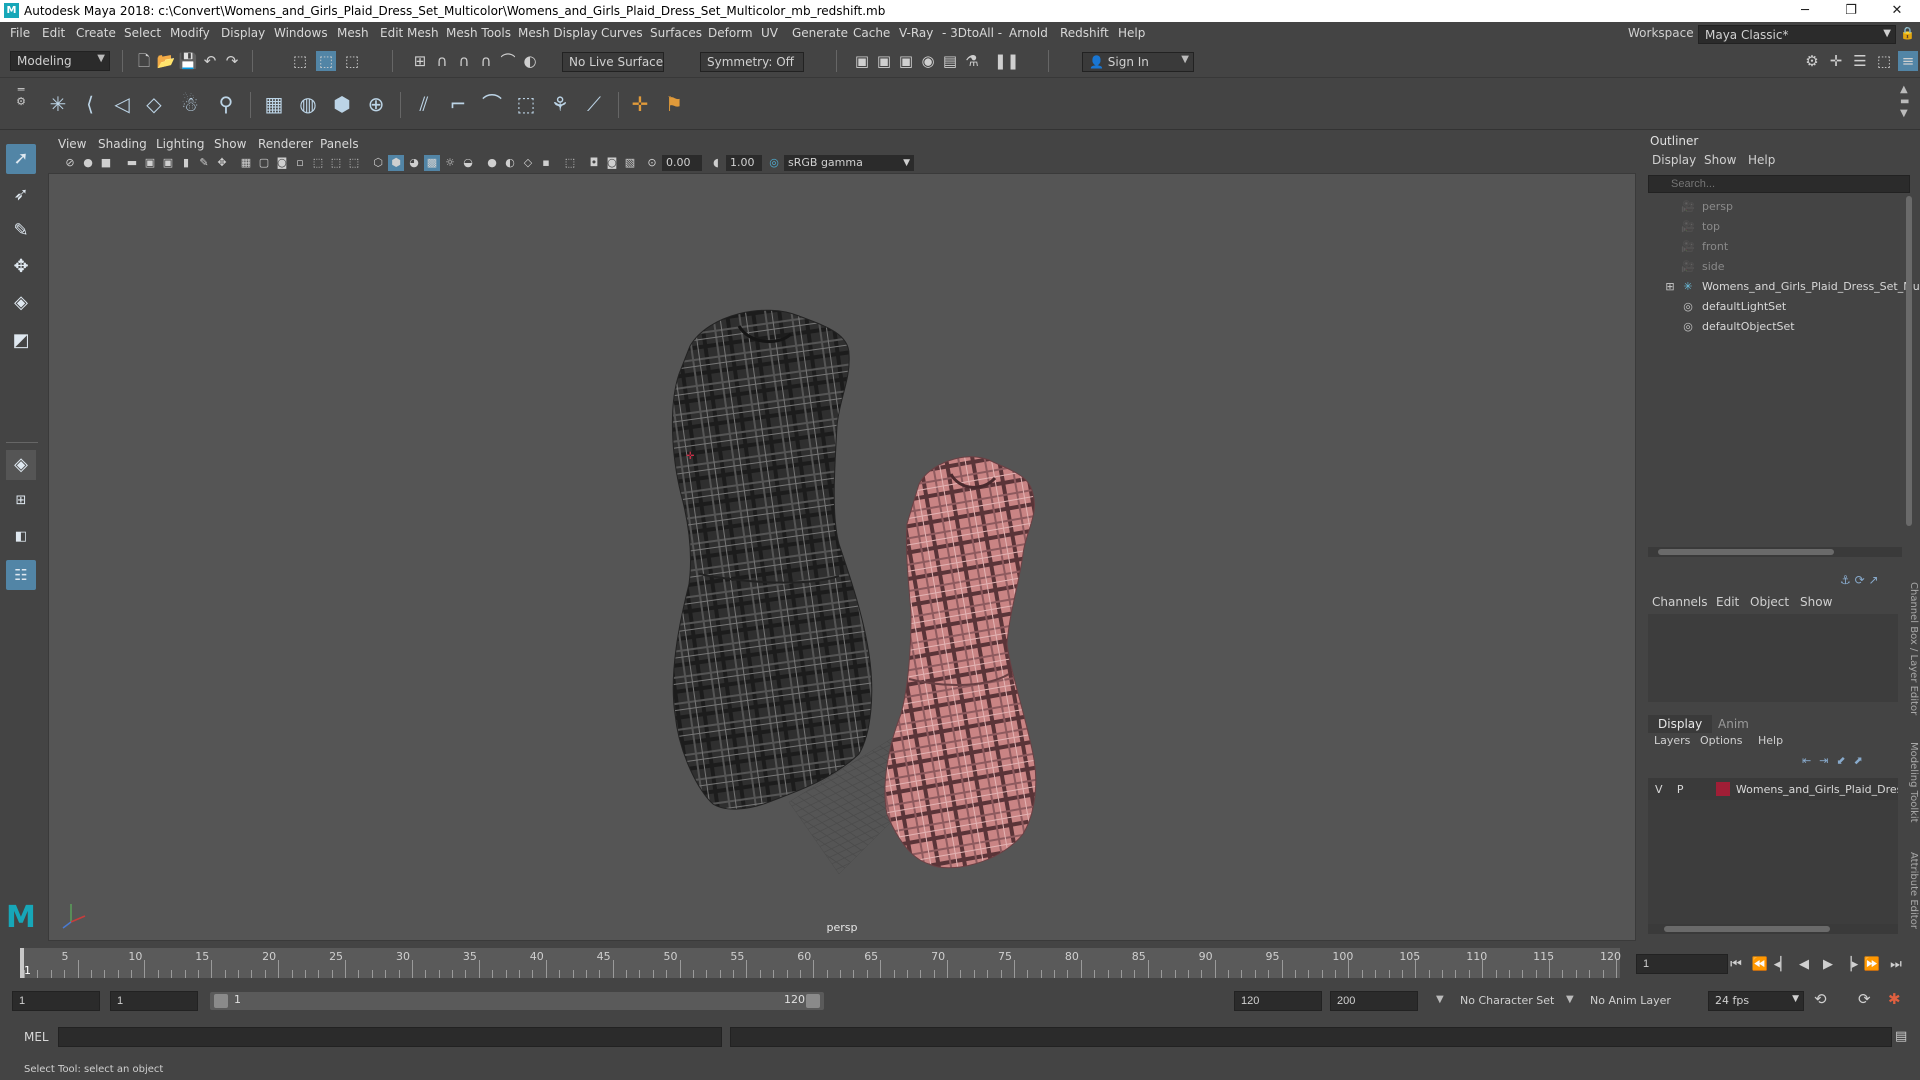  What do you see at coordinates (1723, 789) in the screenshot?
I see `layer-color-swatch` at bounding box center [1723, 789].